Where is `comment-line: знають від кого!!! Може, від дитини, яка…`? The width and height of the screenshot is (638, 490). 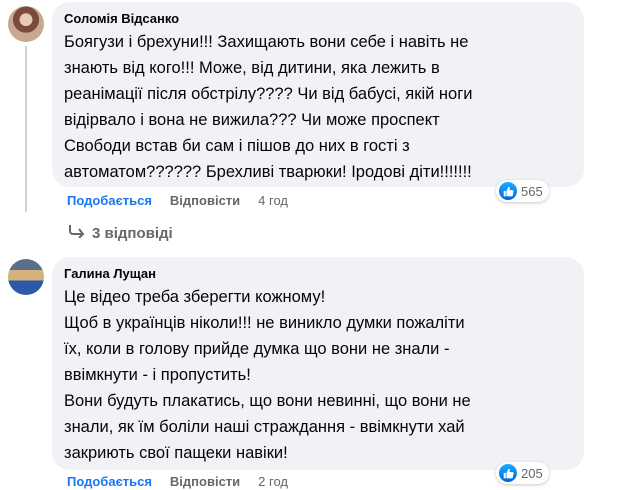 comment-line: знають від кого!!! Може, від дитини, яка… is located at coordinates (252, 68).